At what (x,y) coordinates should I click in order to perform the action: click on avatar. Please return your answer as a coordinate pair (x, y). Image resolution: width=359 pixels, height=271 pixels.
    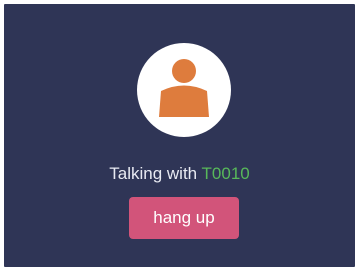
    Looking at the image, I should click on (184, 90).